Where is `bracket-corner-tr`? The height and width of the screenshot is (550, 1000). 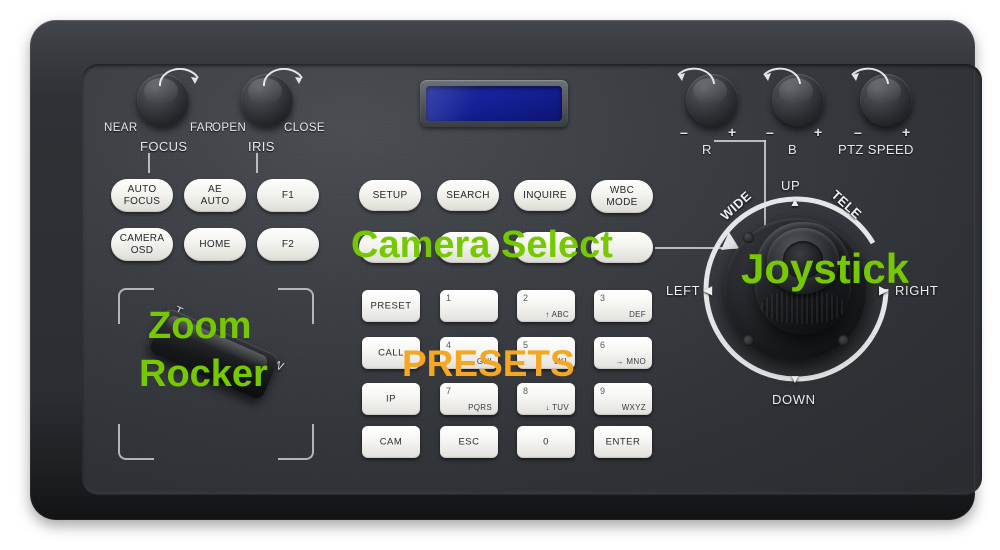
bracket-corner-tr is located at coordinates (296, 306).